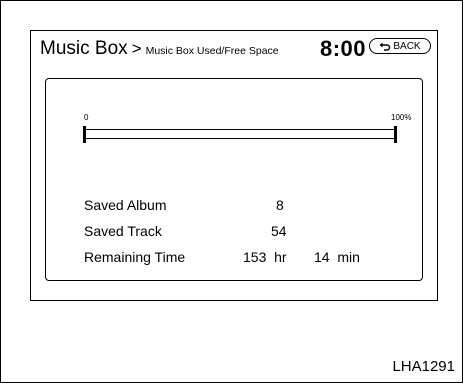 The image size is (463, 383). I want to click on remaining-minutes-value: 14 min, so click(337, 257).